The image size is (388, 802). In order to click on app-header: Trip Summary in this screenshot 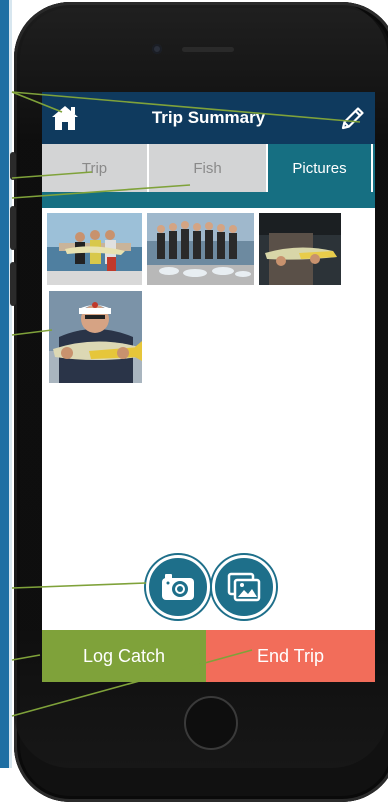, I will do `click(208, 118)`.